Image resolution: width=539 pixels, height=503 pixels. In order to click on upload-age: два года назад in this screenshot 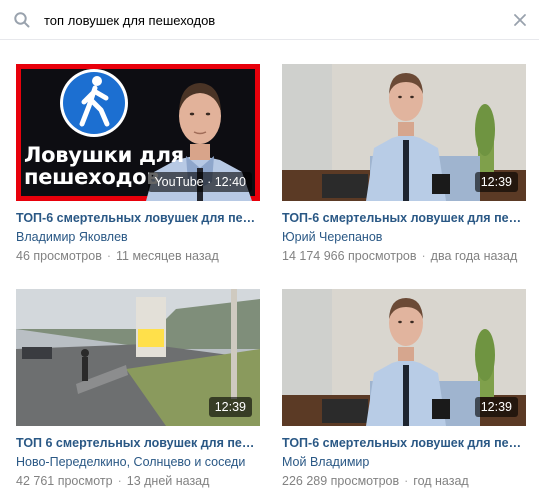, I will do `click(474, 256)`.